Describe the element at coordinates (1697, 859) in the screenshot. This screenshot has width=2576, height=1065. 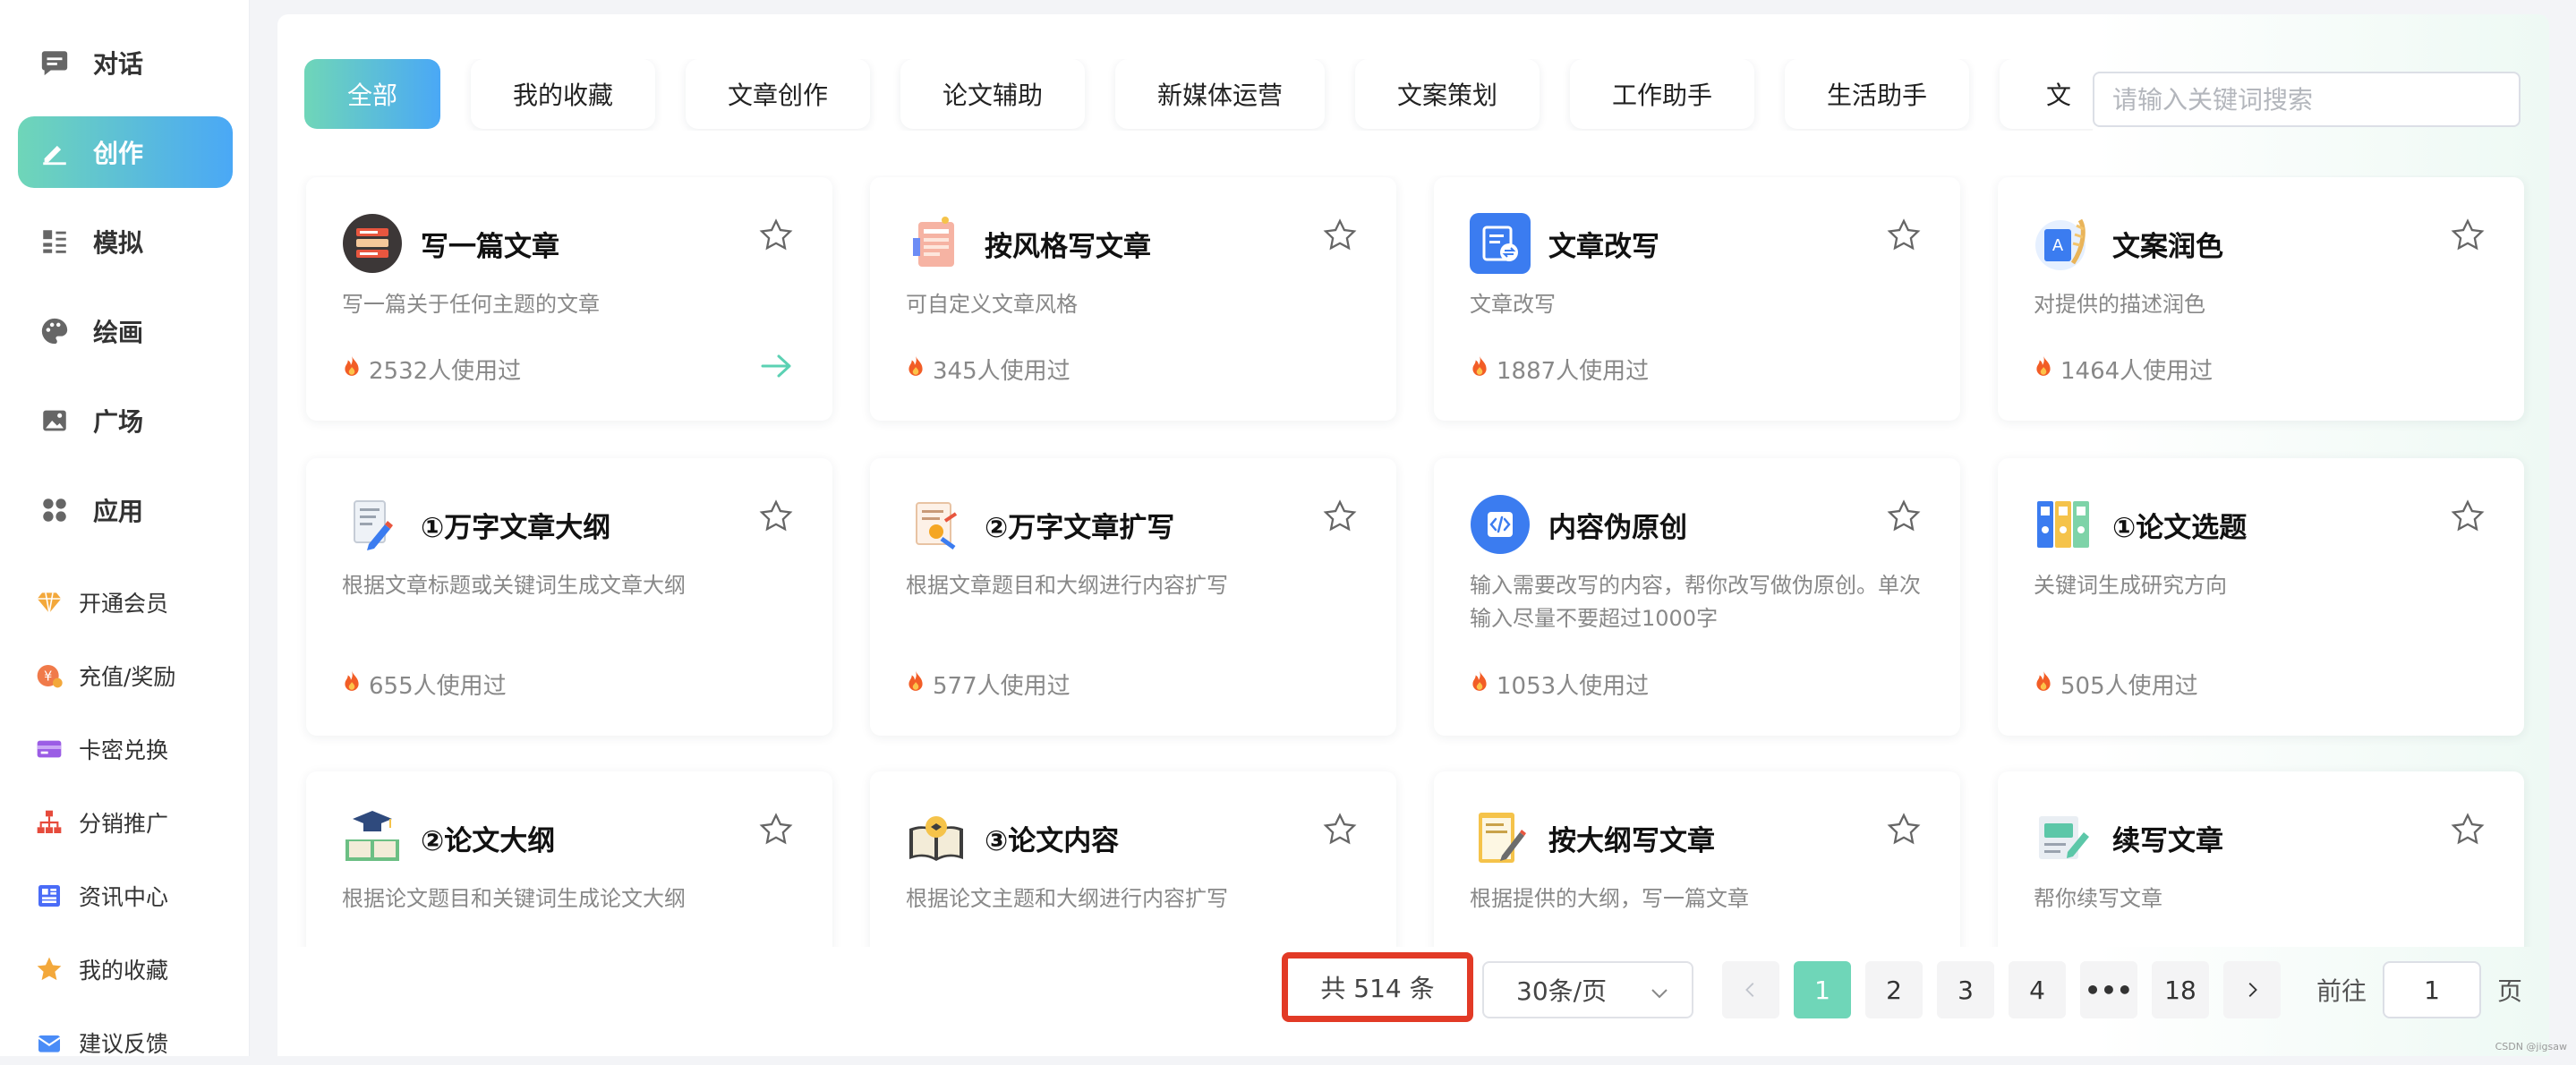
I see `card-outline-article: 按大纲写文章 根据提供的大纲，写一篇文章` at that location.